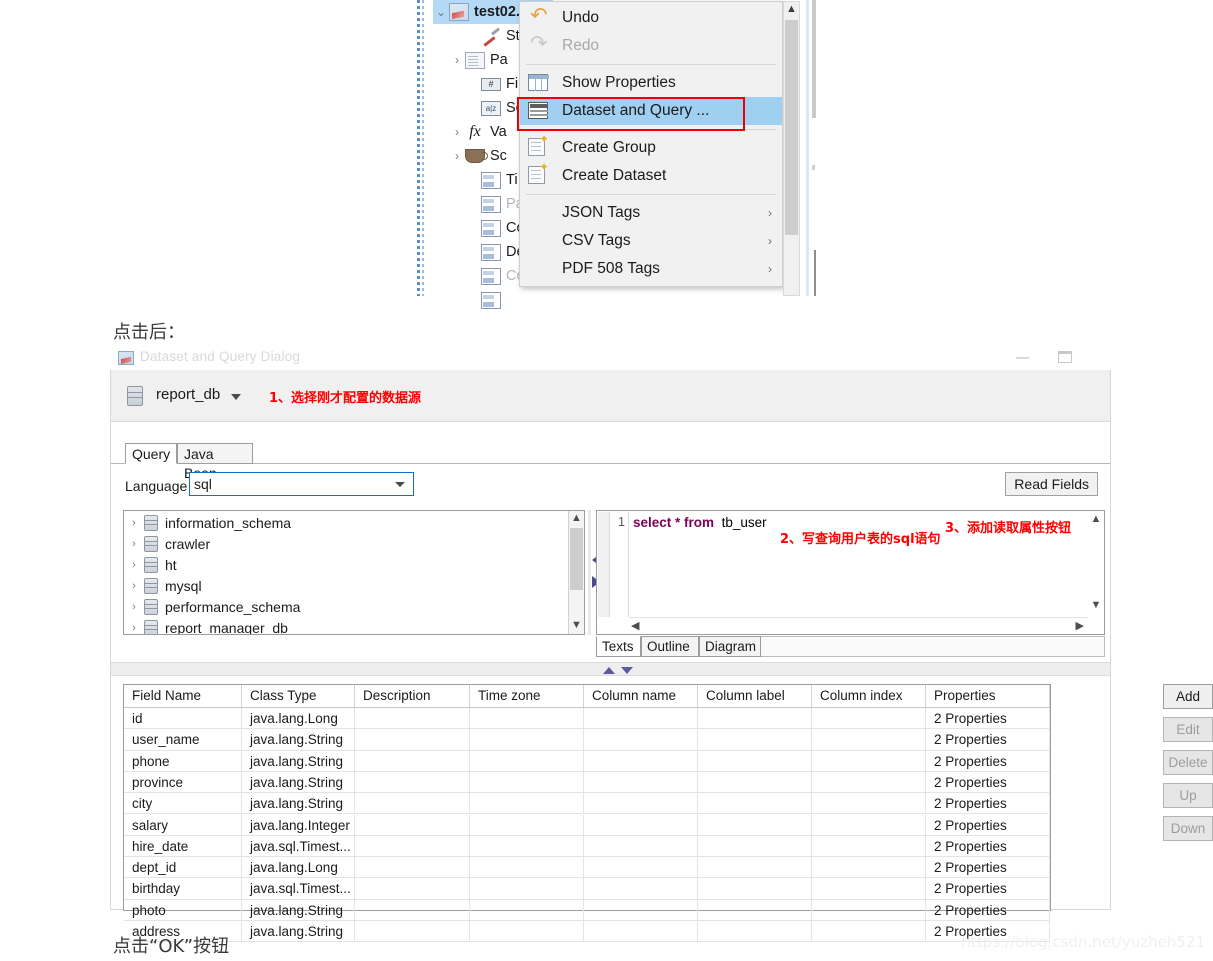 This screenshot has width=1213, height=961. I want to click on sql-code-line: select * from tb_user, so click(700, 522).